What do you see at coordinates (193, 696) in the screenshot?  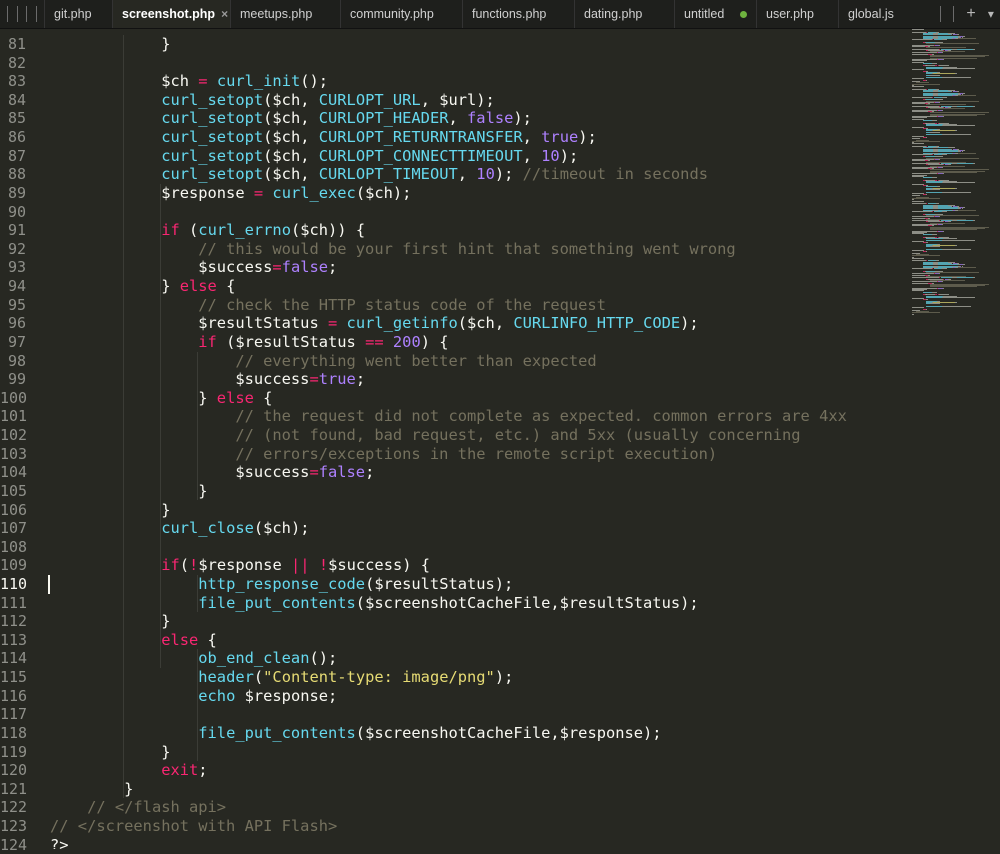 I see `code-line: echo $response;` at bounding box center [193, 696].